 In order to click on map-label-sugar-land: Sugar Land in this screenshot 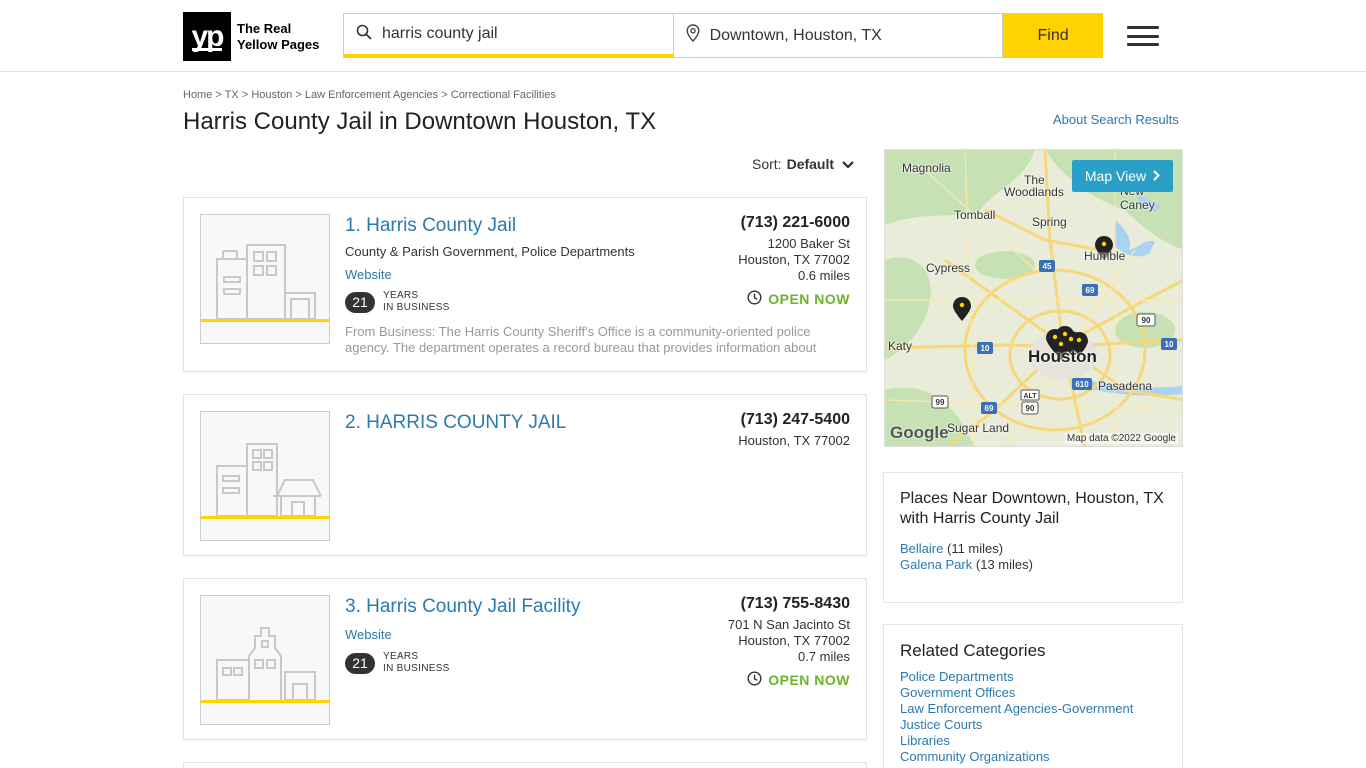, I will do `click(978, 428)`.